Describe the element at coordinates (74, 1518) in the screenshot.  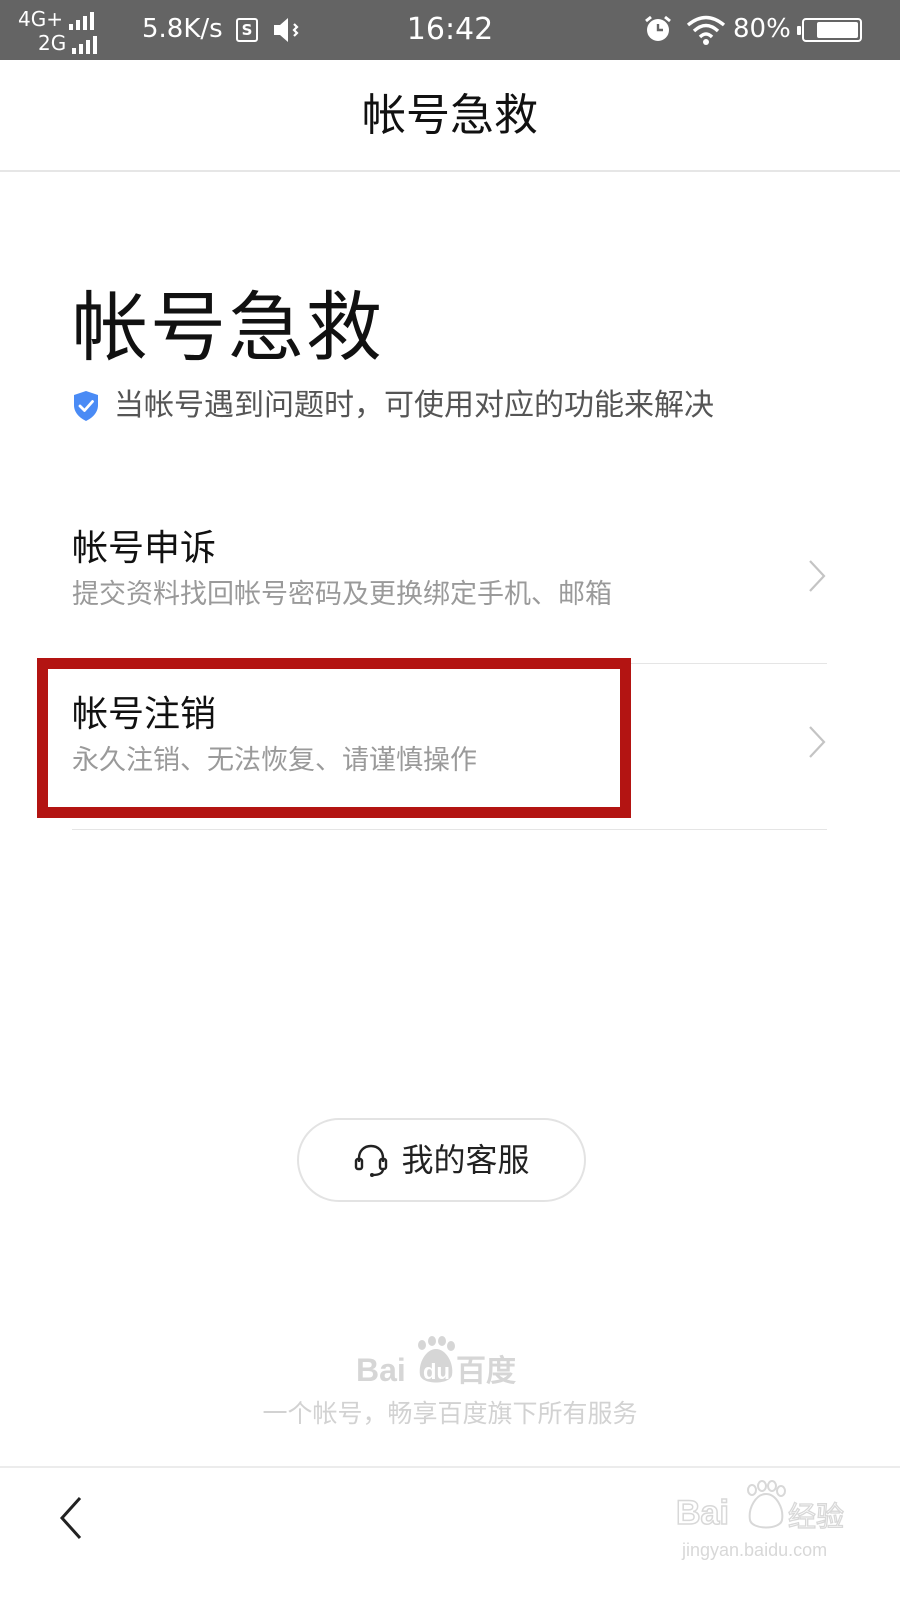
I see `back-arrow-icon` at that location.